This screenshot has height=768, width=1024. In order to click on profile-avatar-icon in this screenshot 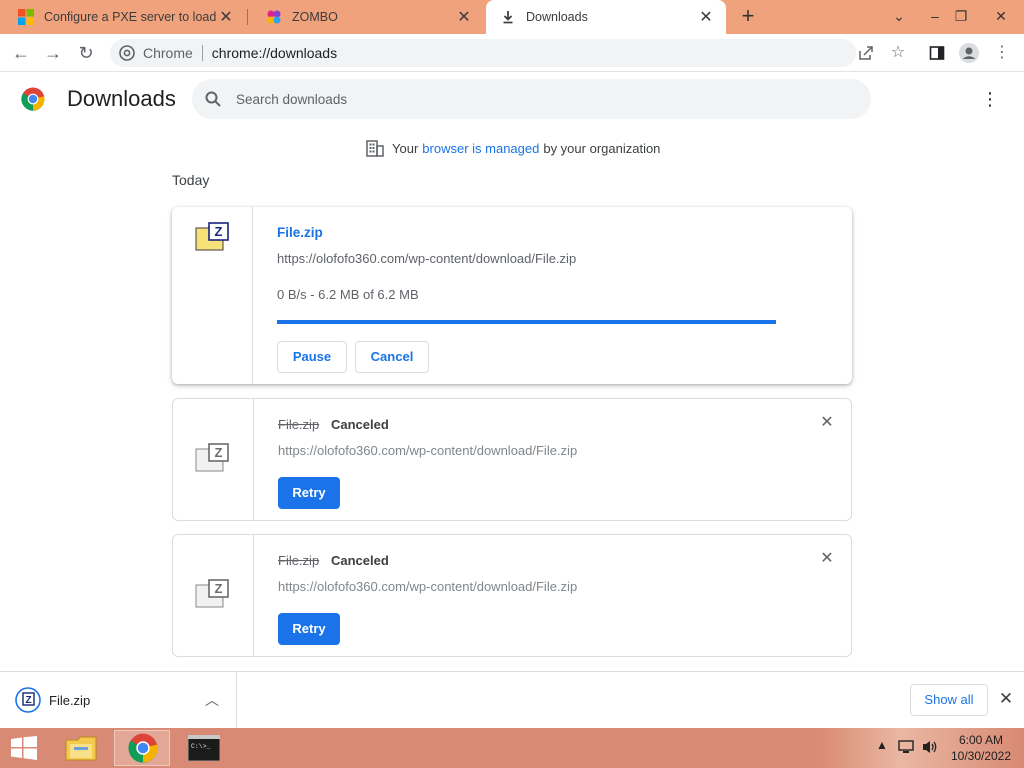, I will do `click(969, 53)`.